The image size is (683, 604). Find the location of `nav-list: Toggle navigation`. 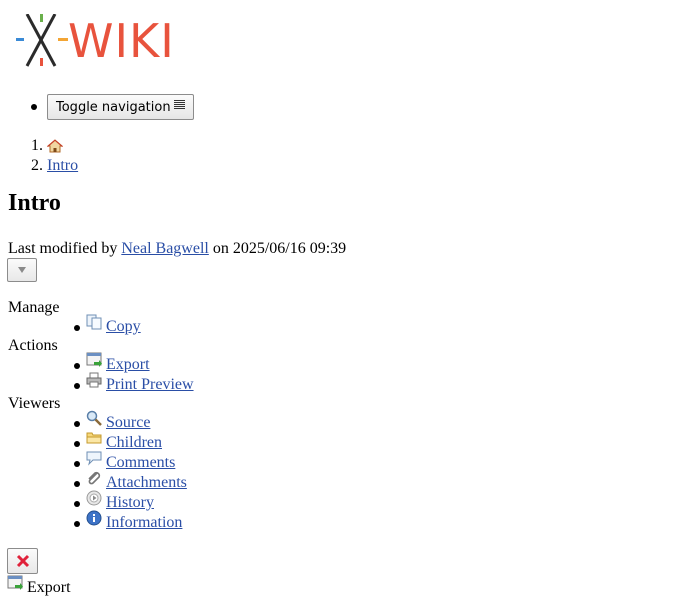

nav-list: Toggle navigation is located at coordinates (112, 107).